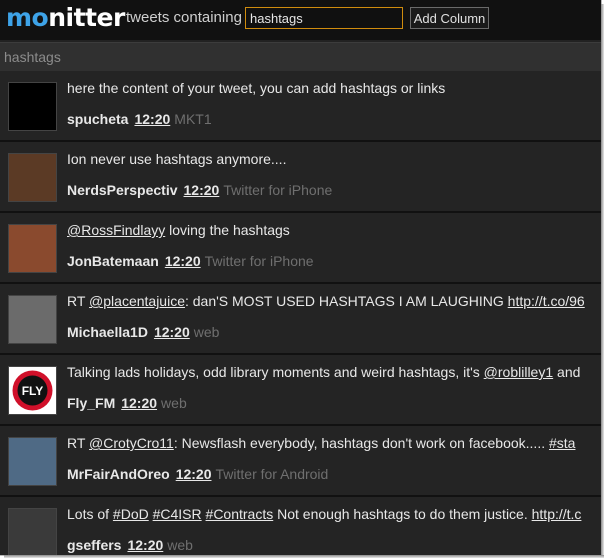  I want to click on tagline-label: tweets containing, so click(184, 17).